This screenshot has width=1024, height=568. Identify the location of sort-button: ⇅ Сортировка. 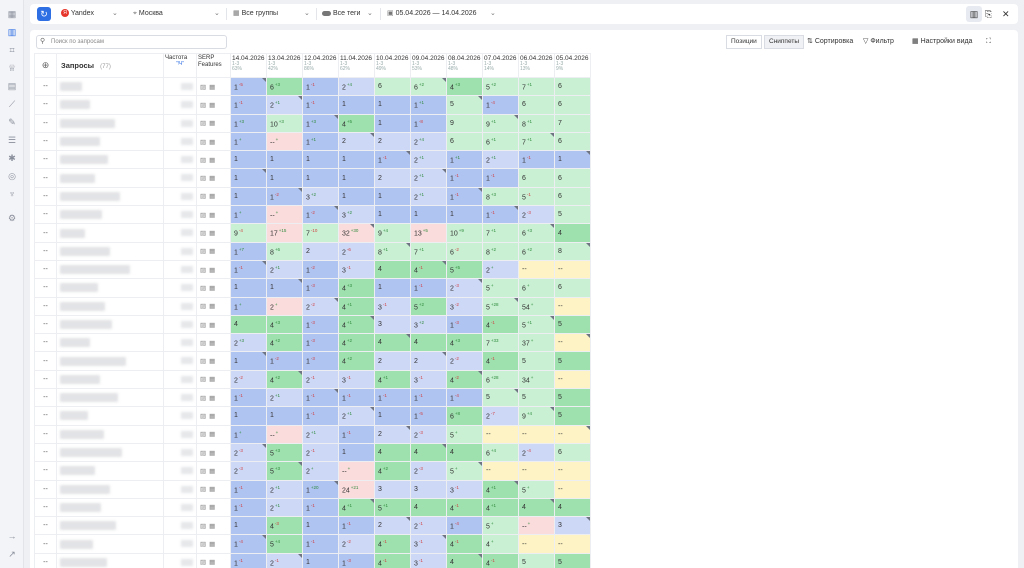
(830, 42).